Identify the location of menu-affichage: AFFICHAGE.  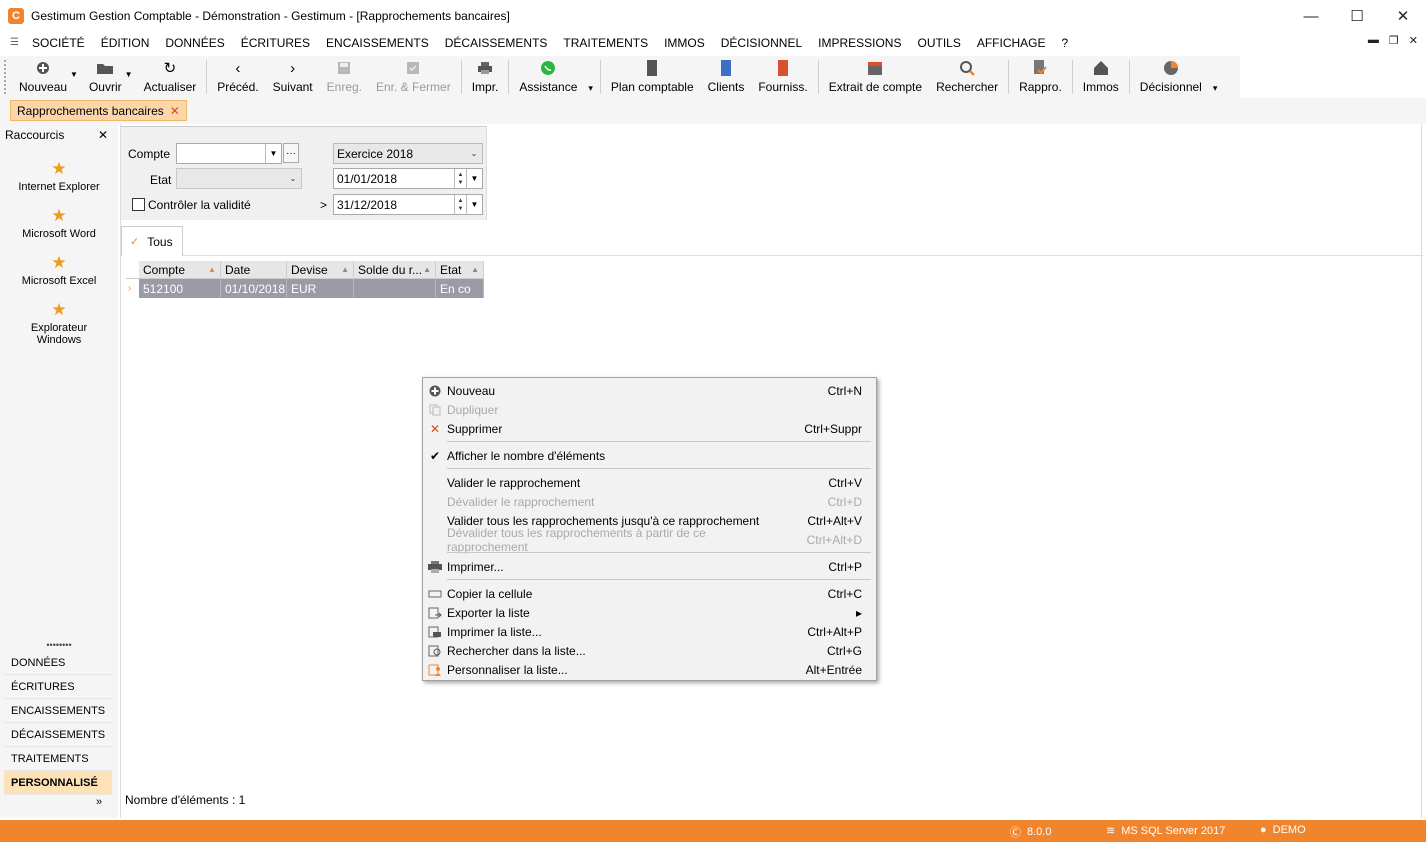
(1011, 43).